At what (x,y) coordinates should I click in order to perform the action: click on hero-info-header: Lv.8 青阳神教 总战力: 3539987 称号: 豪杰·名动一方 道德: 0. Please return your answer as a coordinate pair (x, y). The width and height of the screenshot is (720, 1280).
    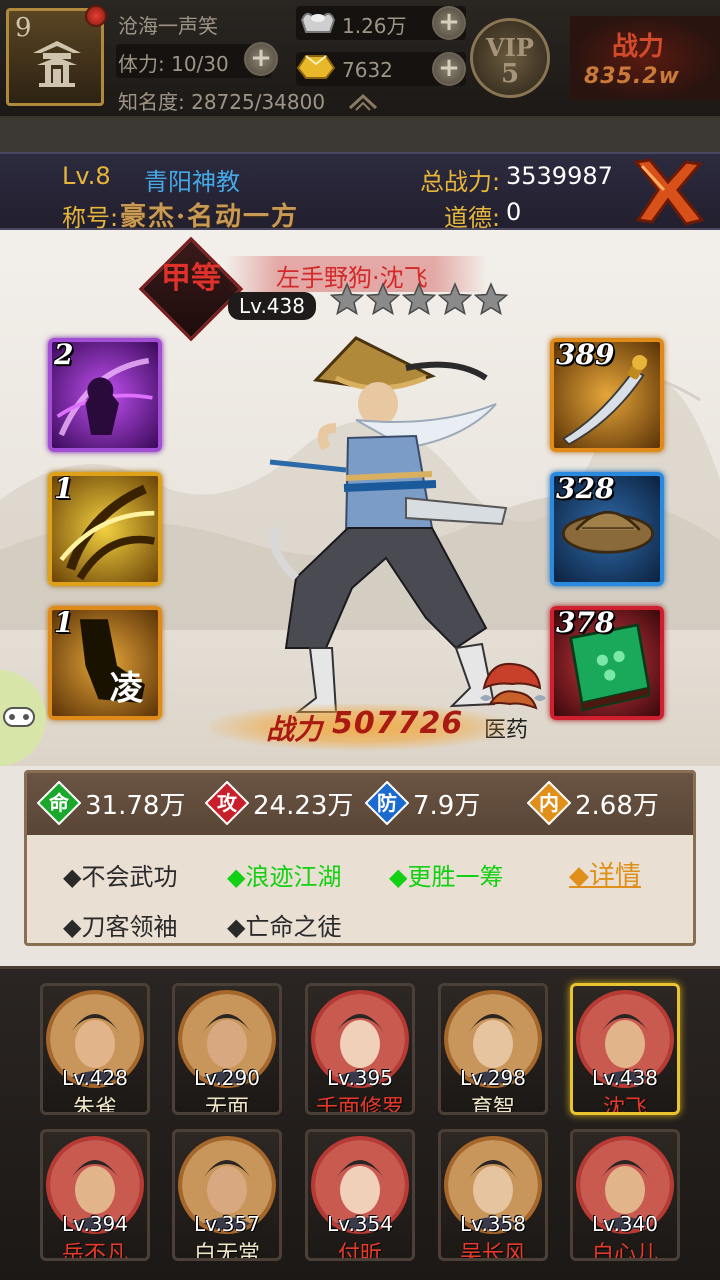
    Looking at the image, I should click on (360, 192).